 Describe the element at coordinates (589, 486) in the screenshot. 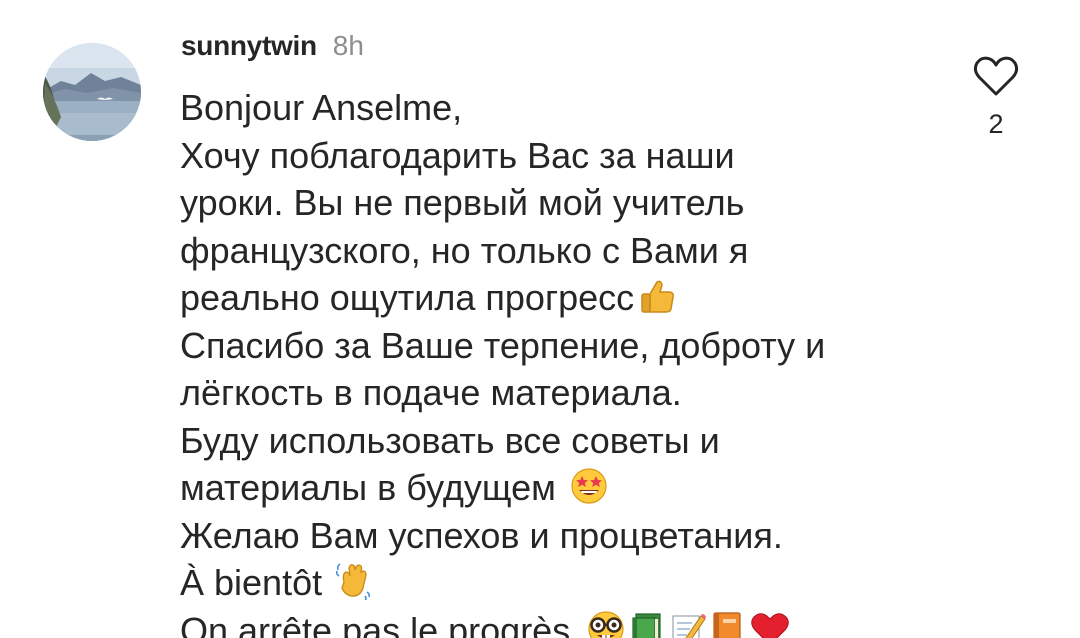

I see `star-struck-icon` at that location.